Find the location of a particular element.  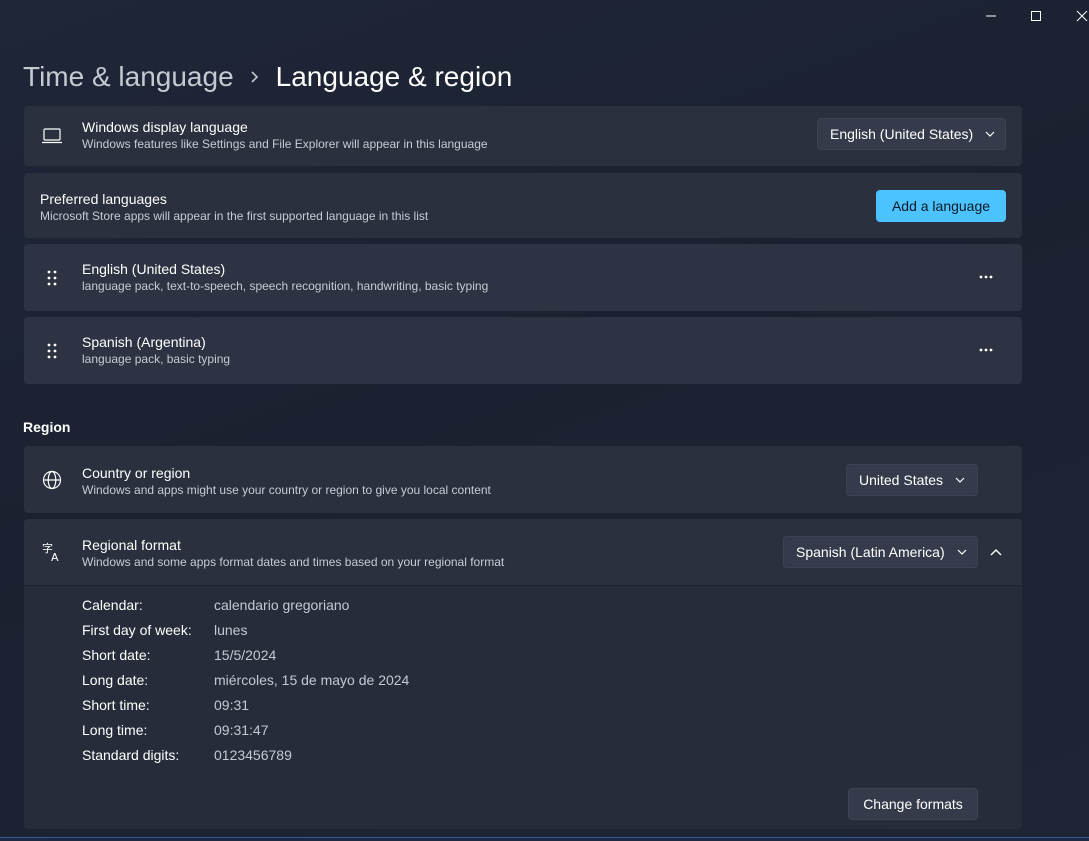

preferred-languages-title: Preferred languages is located at coordinates (103, 199).